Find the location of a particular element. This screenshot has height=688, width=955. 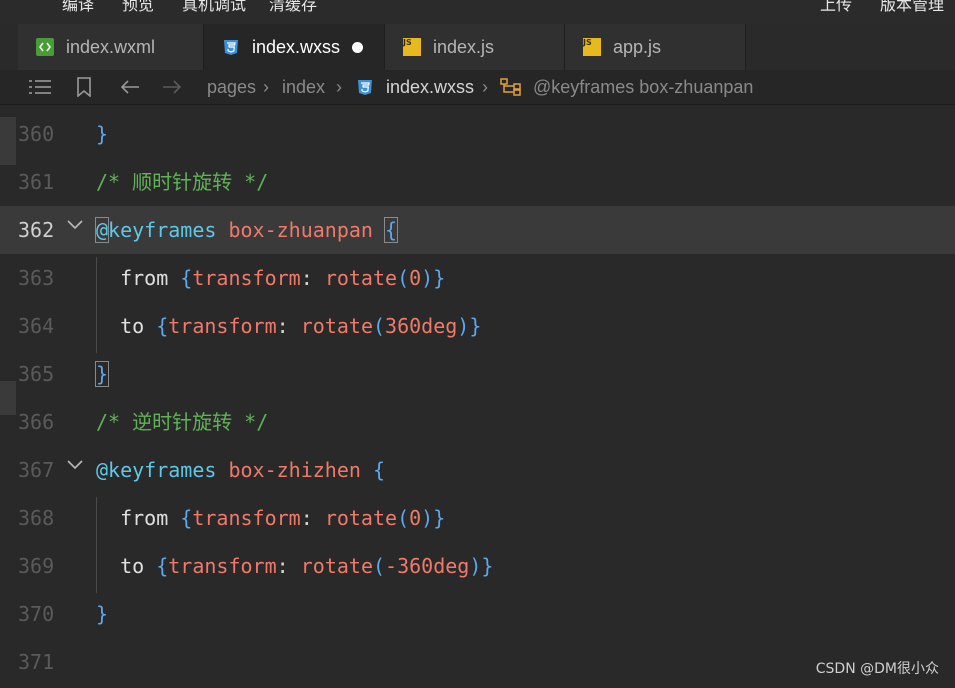

line-number: 365 is located at coordinates (36, 374).